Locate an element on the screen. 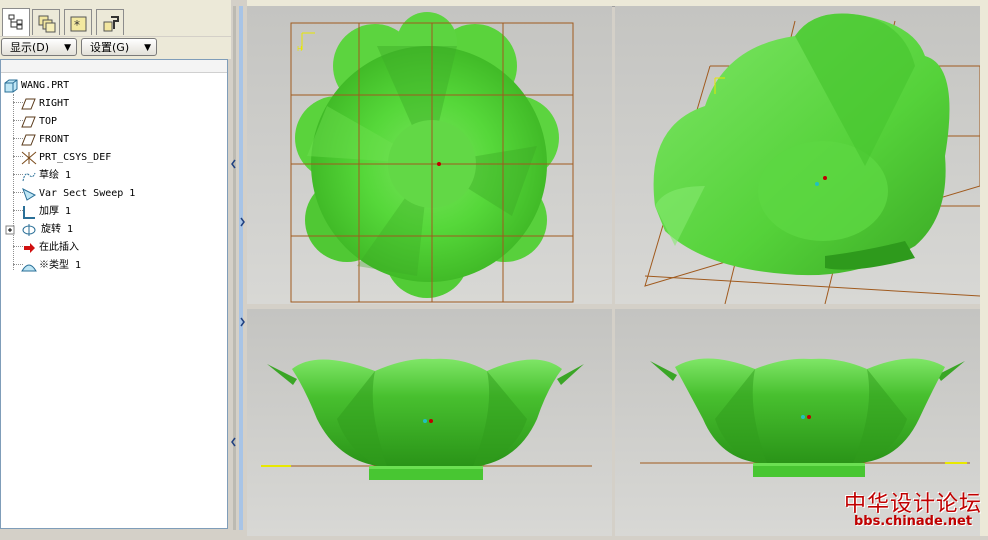 This screenshot has height=540, width=988. front-view-drawing is located at coordinates (426, 419).